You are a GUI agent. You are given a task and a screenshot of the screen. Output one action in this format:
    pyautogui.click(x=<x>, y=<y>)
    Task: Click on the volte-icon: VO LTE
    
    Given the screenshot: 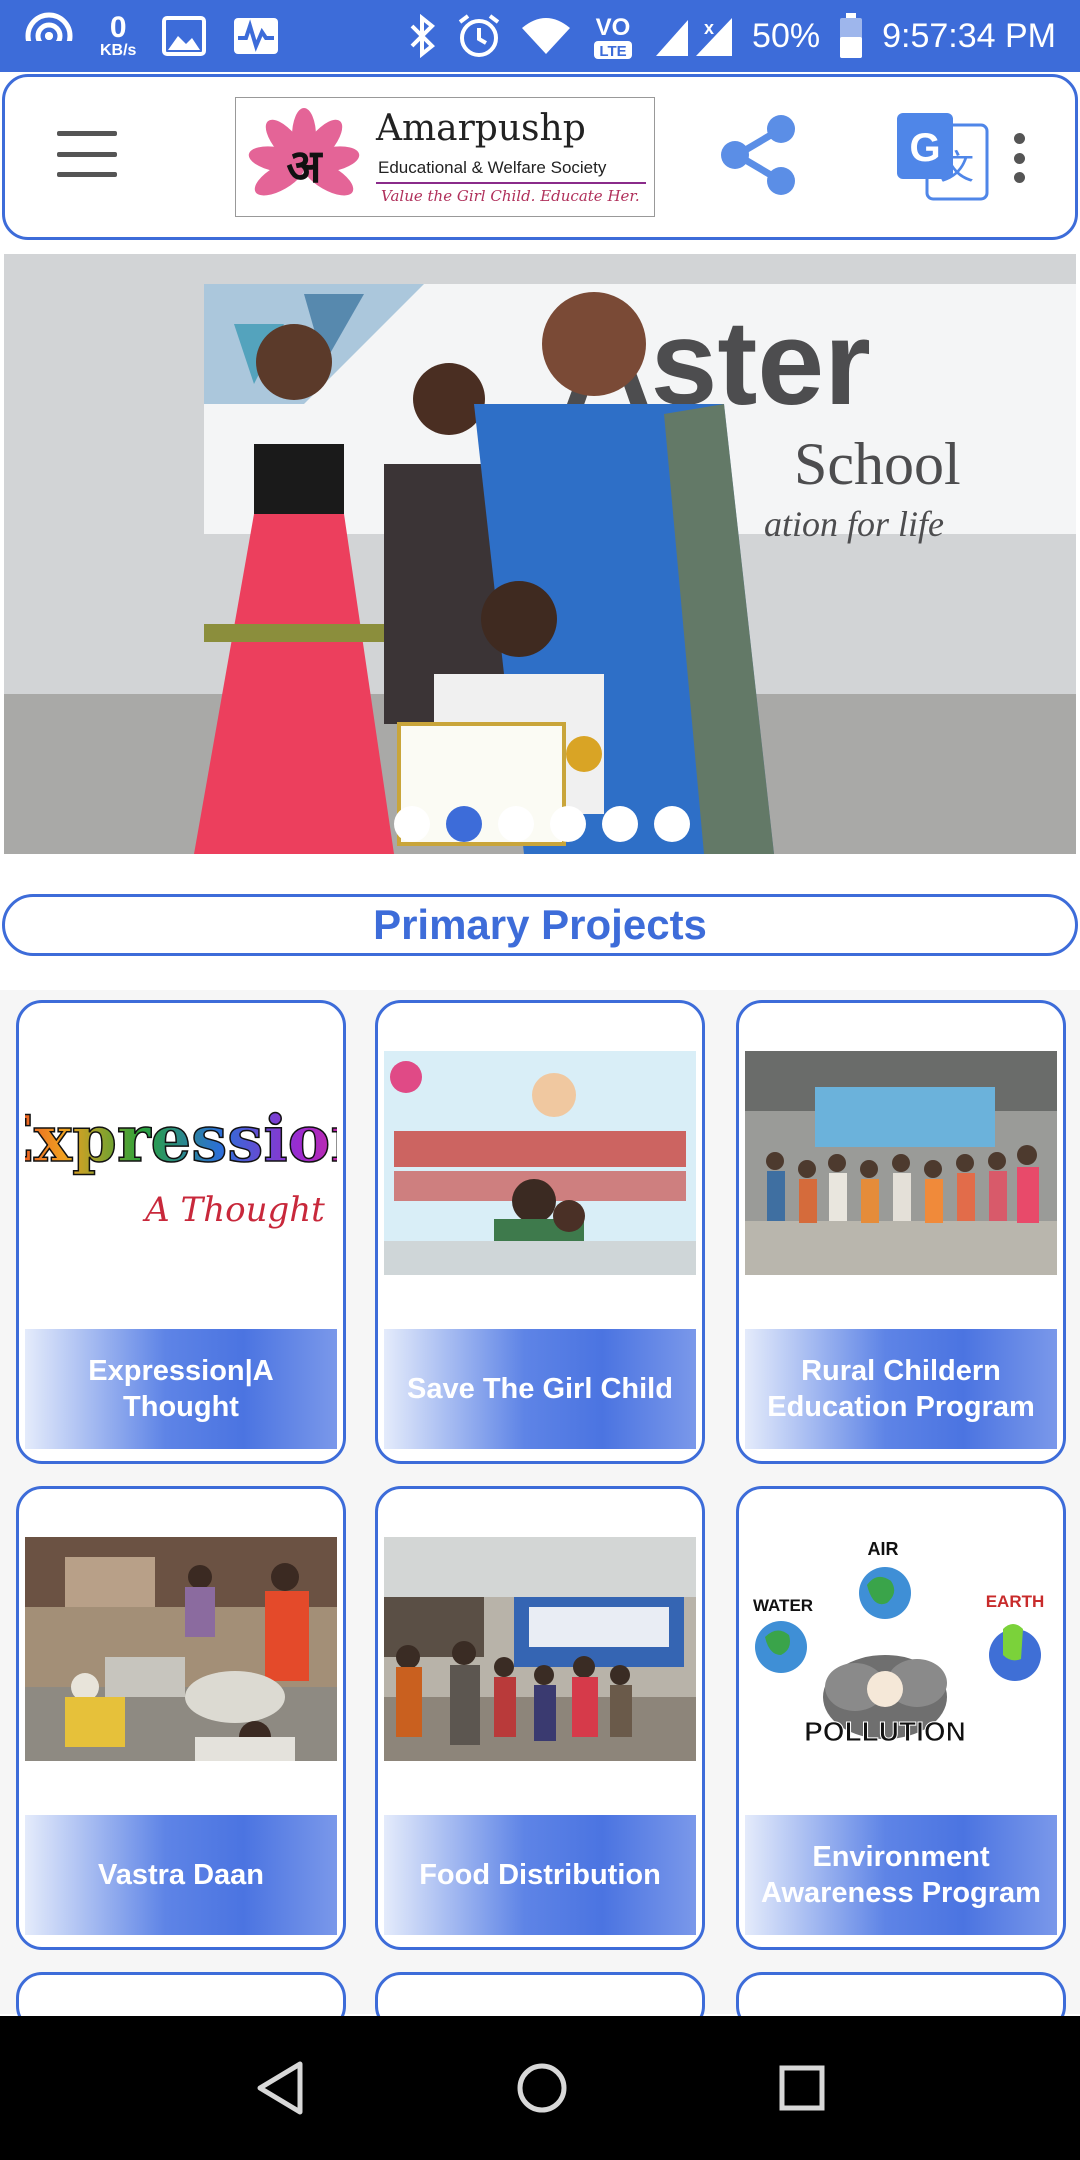 What is the action you would take?
    pyautogui.click(x=613, y=36)
    